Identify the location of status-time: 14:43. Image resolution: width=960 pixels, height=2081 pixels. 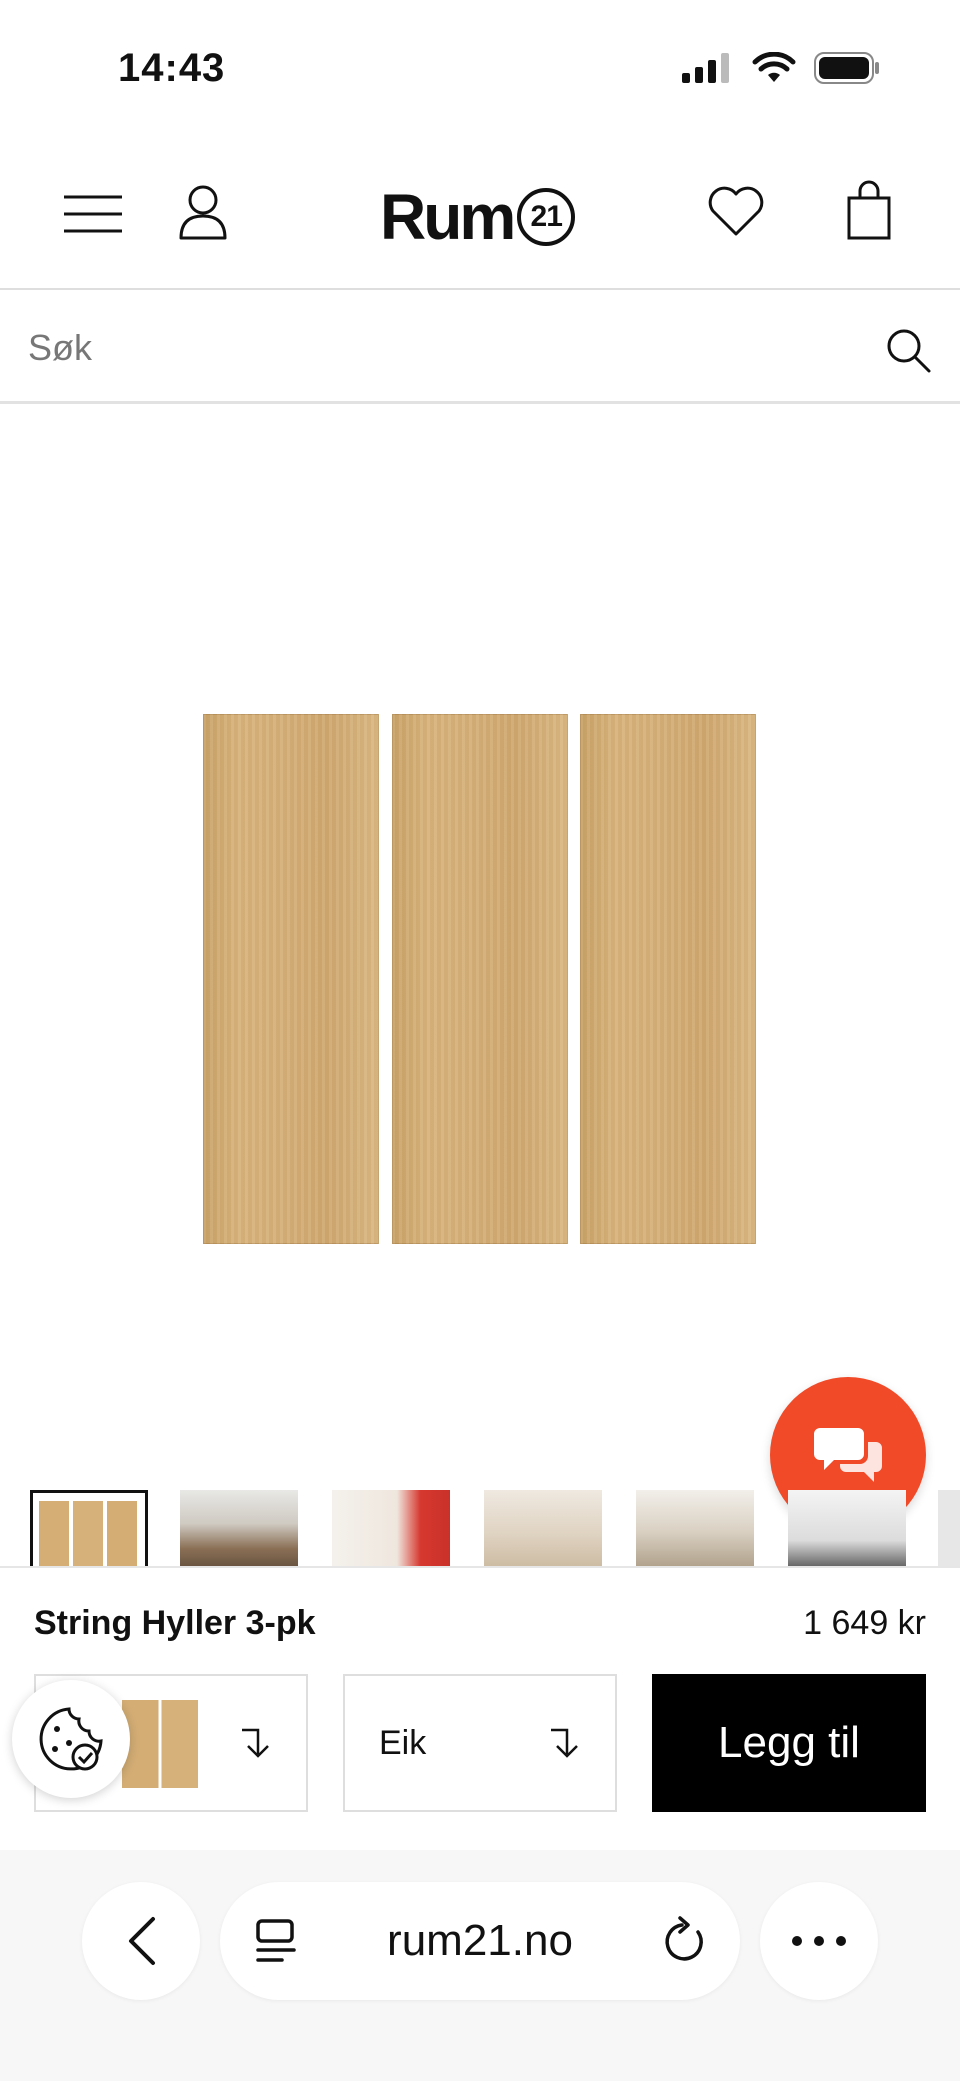
(172, 68).